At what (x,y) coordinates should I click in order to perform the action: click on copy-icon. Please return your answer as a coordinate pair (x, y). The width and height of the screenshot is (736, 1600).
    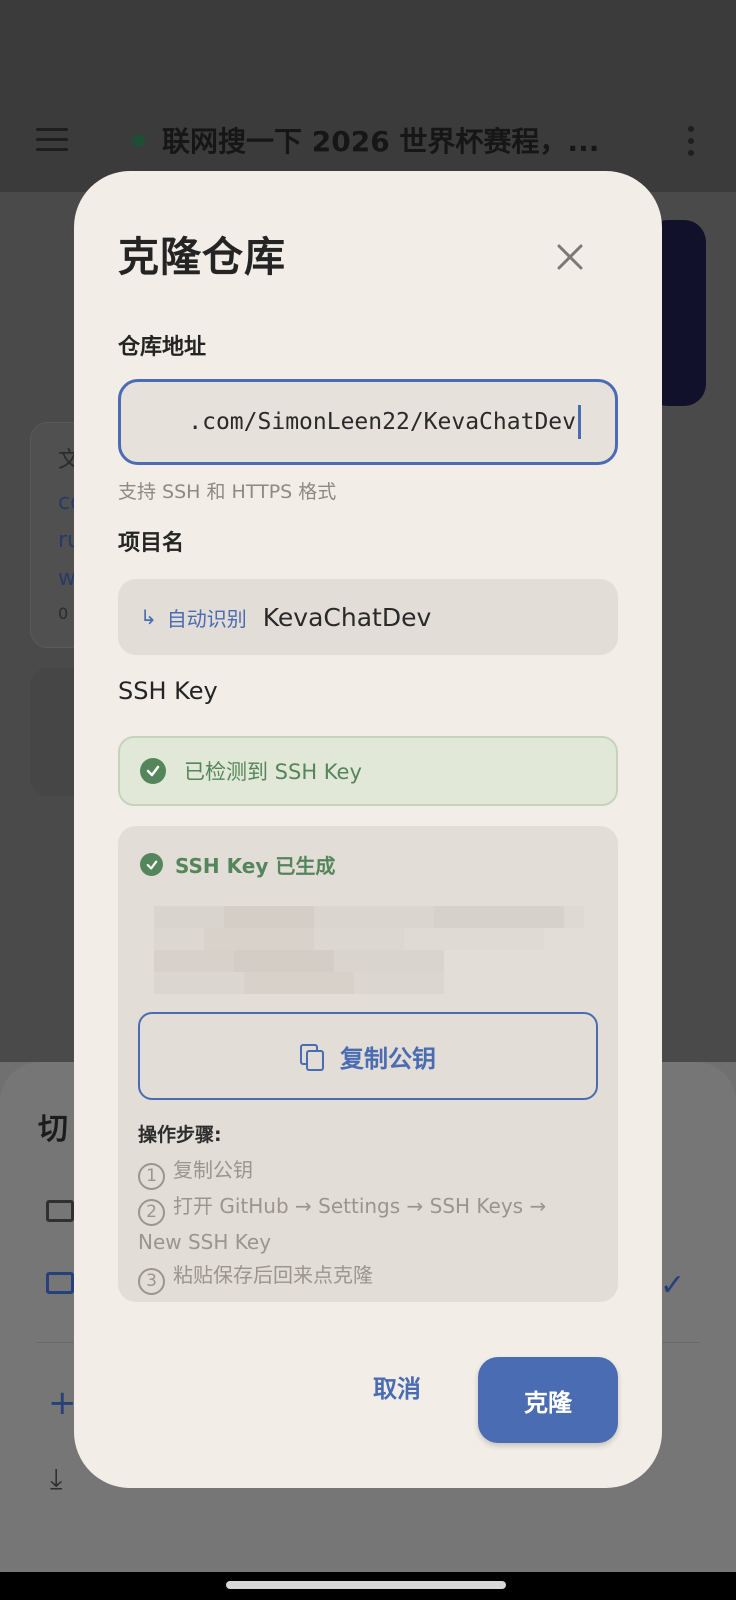
    Looking at the image, I should click on (312, 1057).